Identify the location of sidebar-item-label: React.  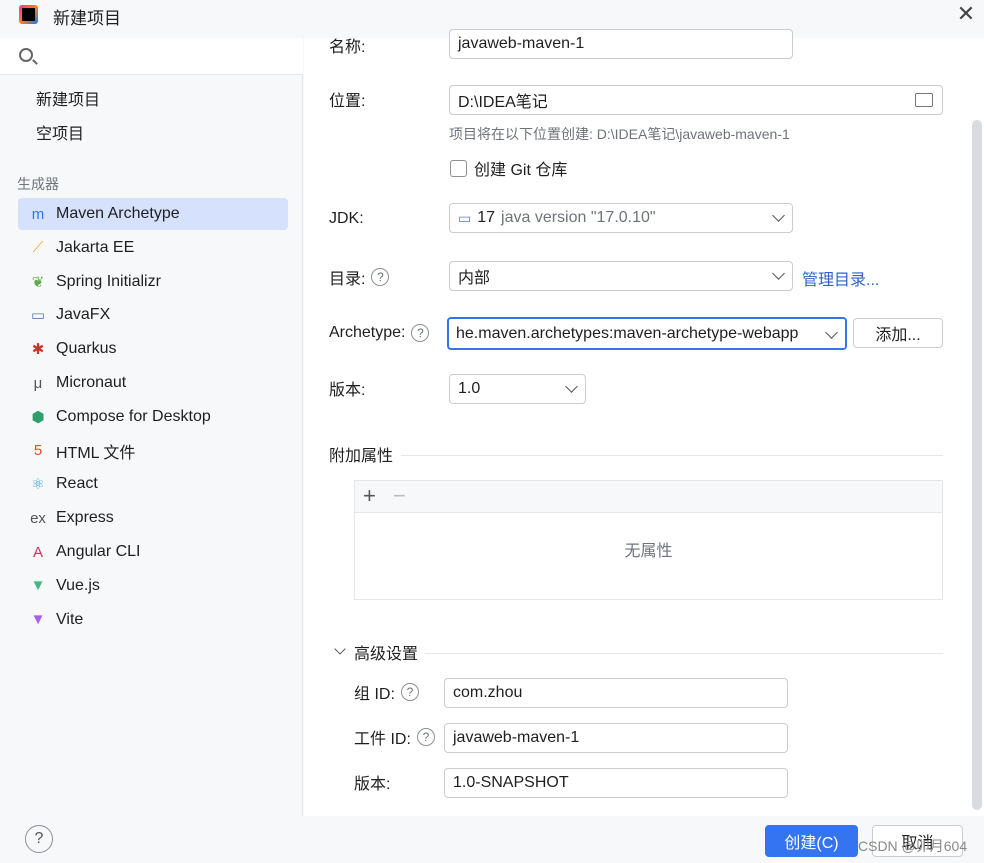
(77, 484).